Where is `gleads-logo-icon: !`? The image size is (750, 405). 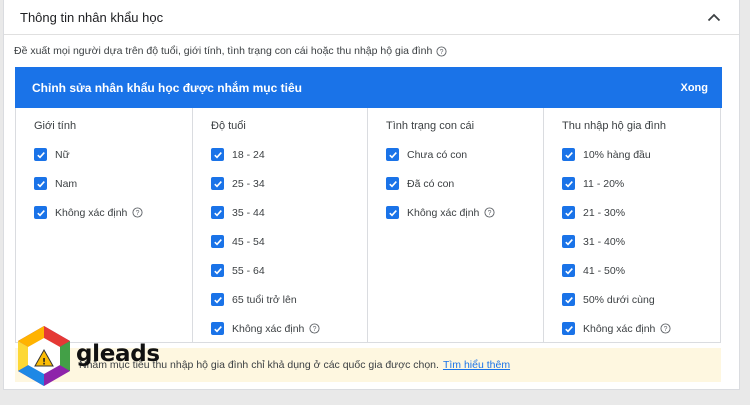 gleads-logo-icon: ! is located at coordinates (44, 356).